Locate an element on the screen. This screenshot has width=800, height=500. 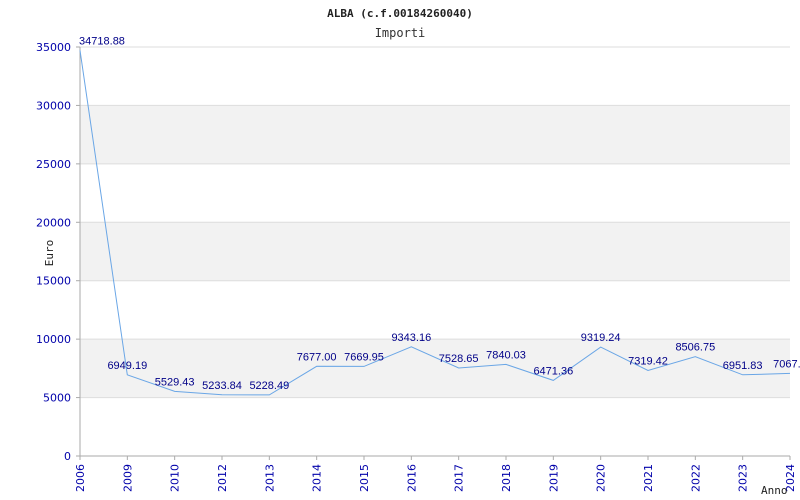
data-label: 5529.43 is located at coordinates (175, 382).